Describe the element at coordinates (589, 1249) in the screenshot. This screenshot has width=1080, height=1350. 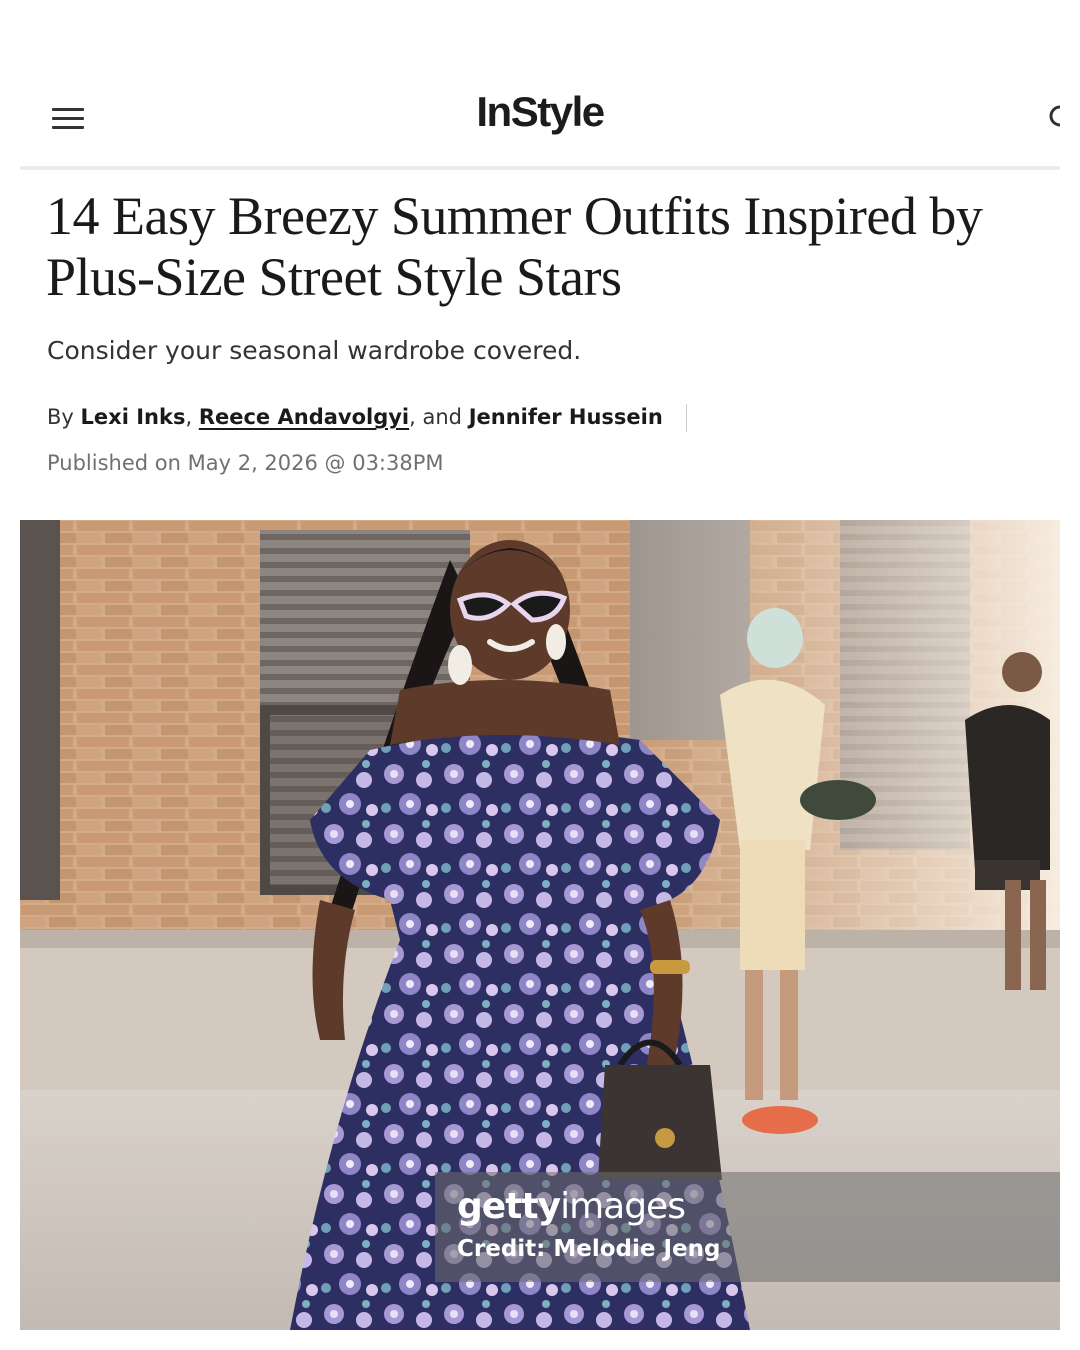
I see `photo-credit: Credit: Melodie Jeng` at that location.